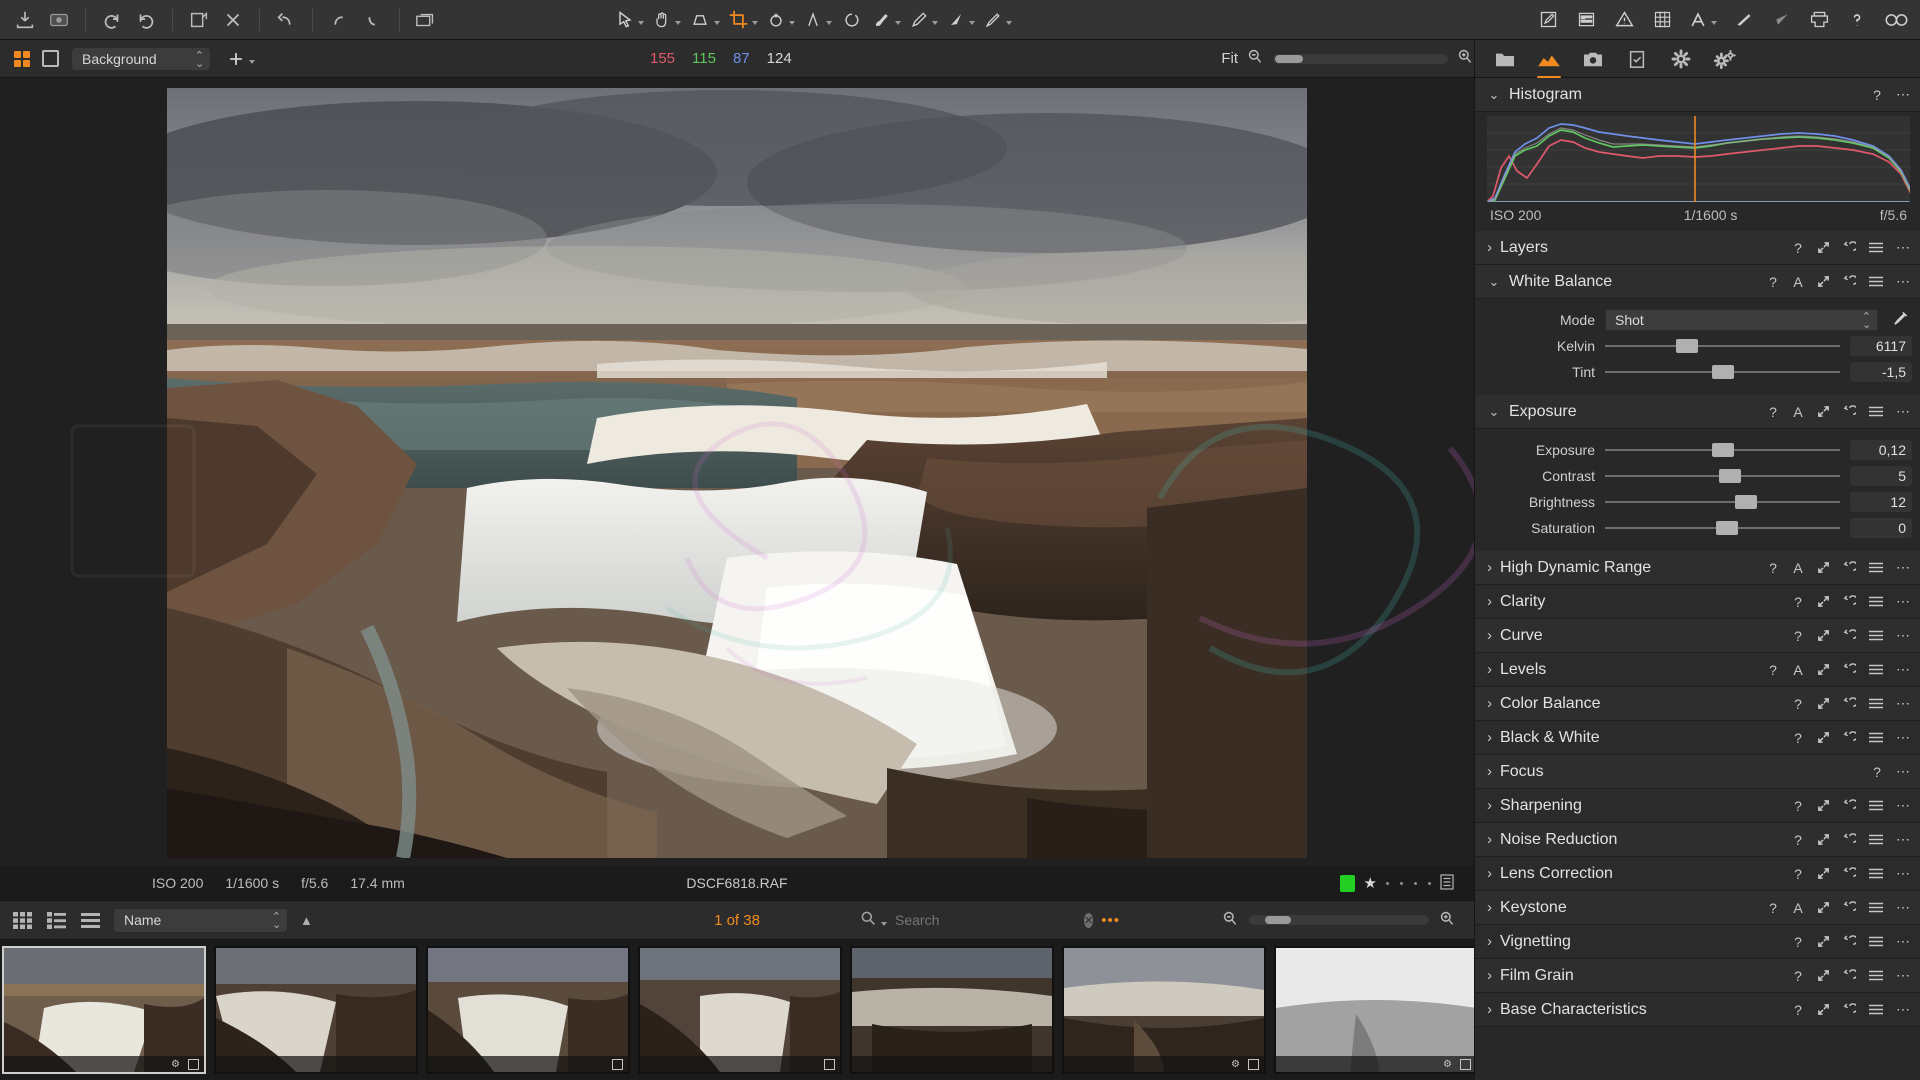  Describe the element at coordinates (884, 924) in the screenshot. I see `search-caret-icon` at that location.